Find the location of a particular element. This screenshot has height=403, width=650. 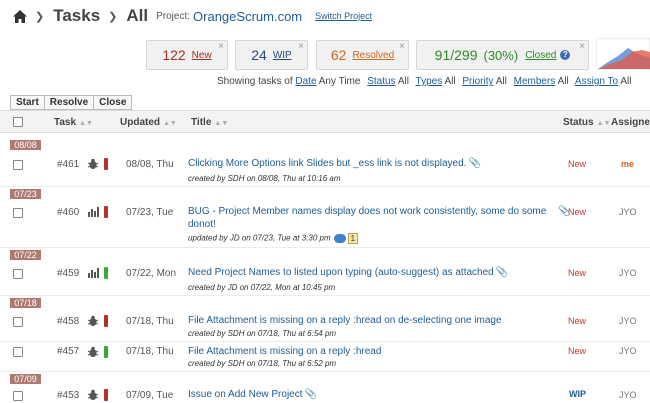

task-number: #461 is located at coordinates (68, 164).